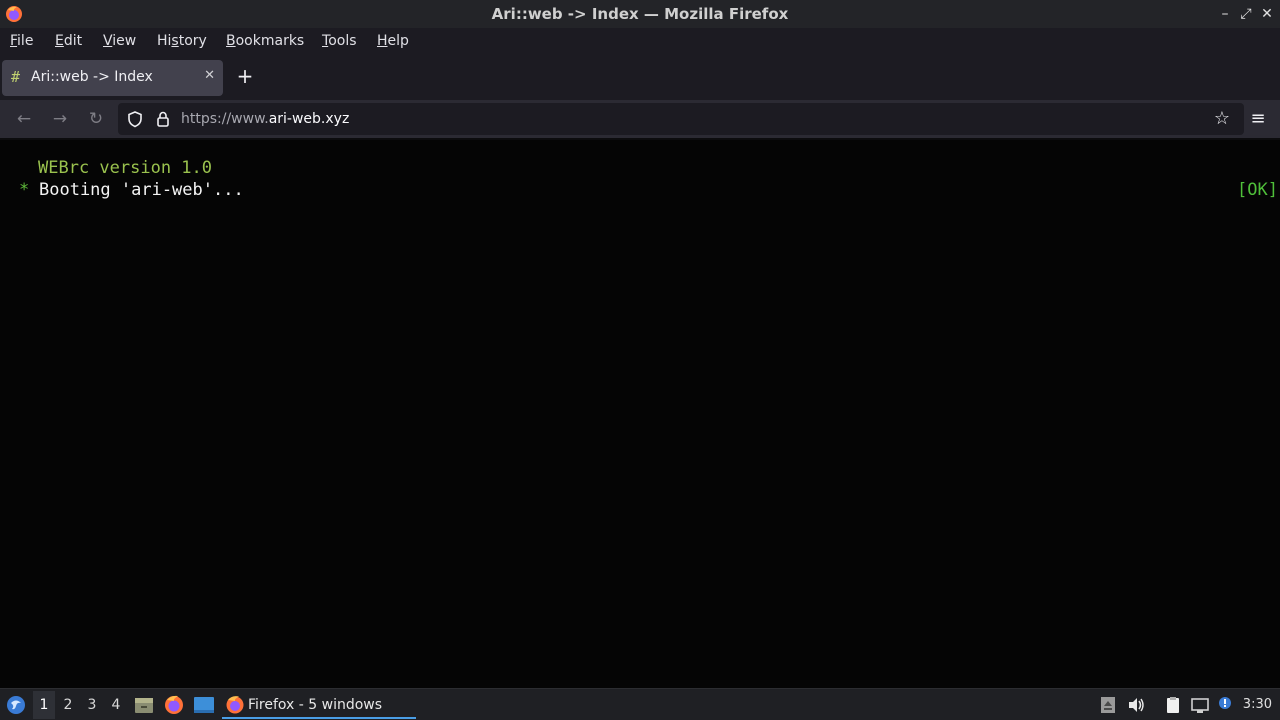 Image resolution: width=1280 pixels, height=720 pixels. I want to click on eject-icon, so click(1108, 705).